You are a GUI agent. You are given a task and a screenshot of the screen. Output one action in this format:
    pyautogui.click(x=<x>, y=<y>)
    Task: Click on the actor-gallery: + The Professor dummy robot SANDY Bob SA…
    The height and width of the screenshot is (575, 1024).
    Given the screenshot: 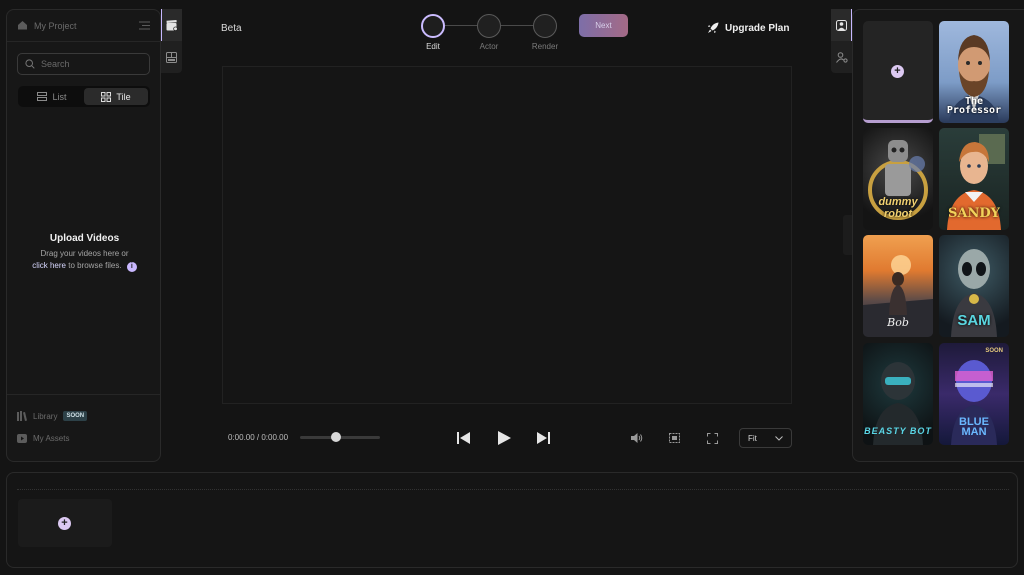 What is the action you would take?
    pyautogui.click(x=938, y=235)
    